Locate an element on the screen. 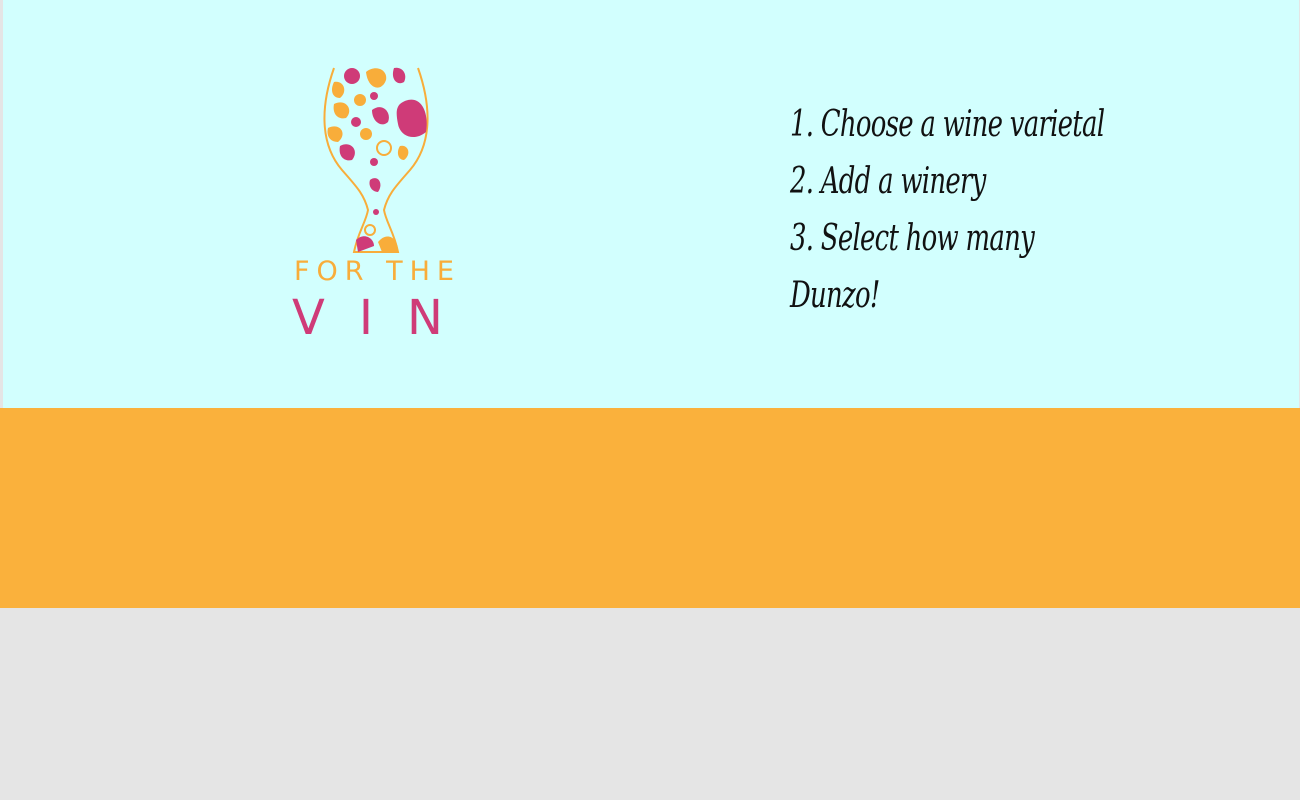 This screenshot has width=1300, height=800. step-done: Dunzo! is located at coordinates (835, 295).